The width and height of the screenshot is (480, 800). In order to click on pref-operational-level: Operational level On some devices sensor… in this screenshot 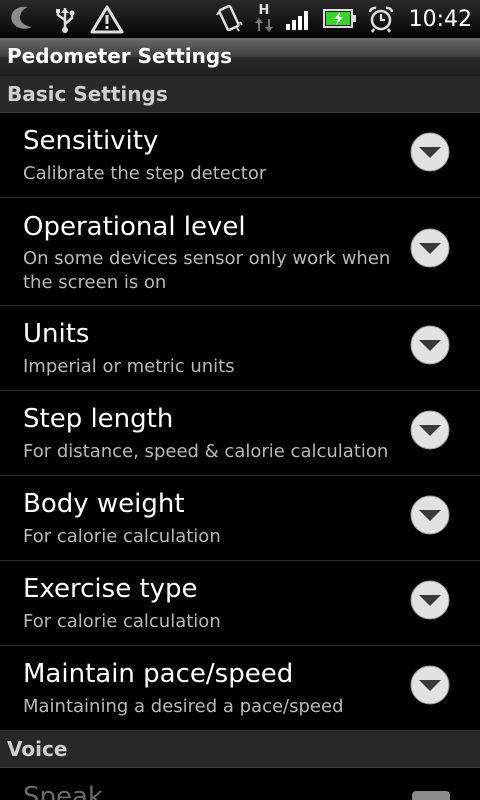, I will do `click(240, 252)`.